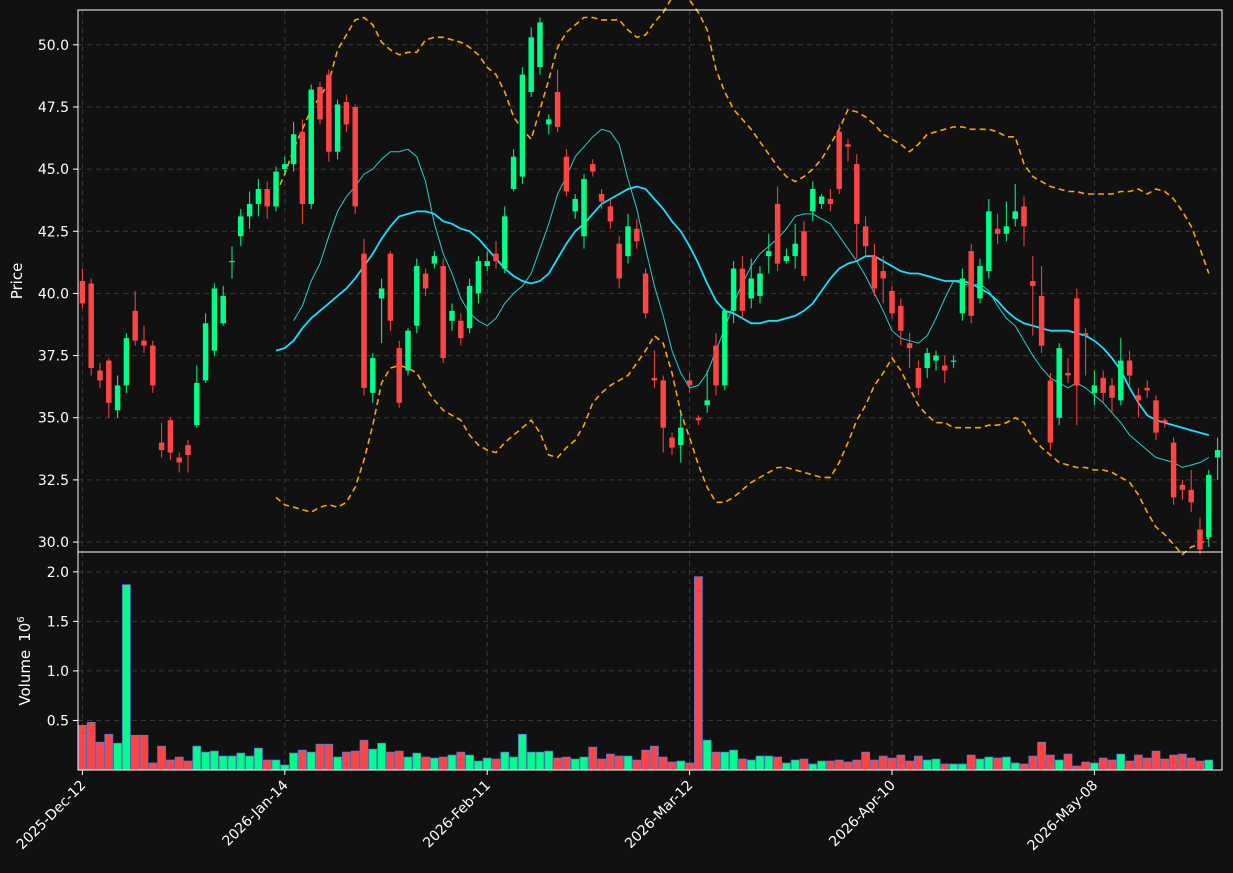 The height and width of the screenshot is (873, 1233). Describe the element at coordinates (53, 46) in the screenshot. I see `price-y-tick-label: 50.0` at that location.